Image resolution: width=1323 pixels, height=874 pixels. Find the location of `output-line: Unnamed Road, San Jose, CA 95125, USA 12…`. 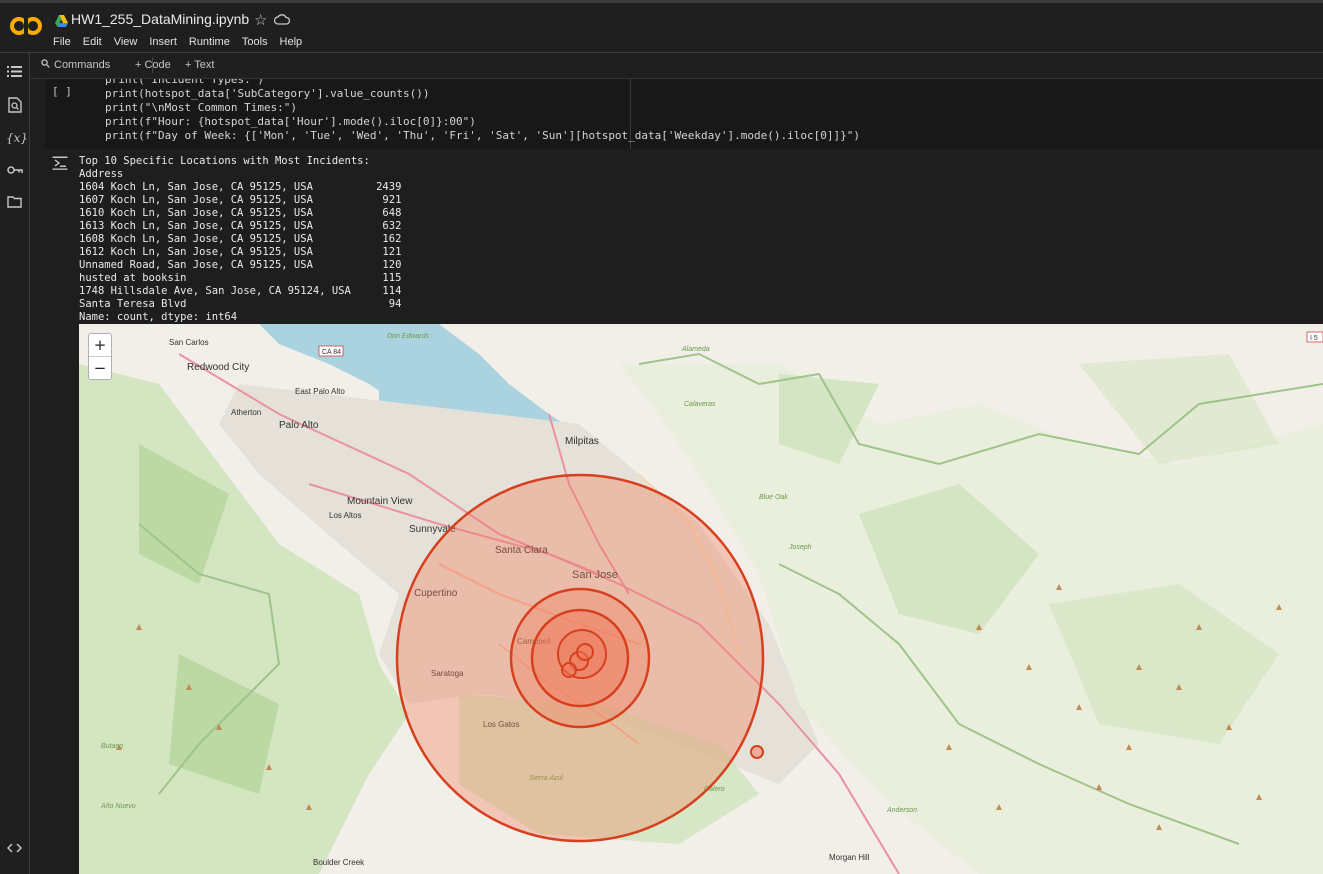

output-line: Unnamed Road, San Jose, CA 95125, USA 12… is located at coordinates (240, 265).